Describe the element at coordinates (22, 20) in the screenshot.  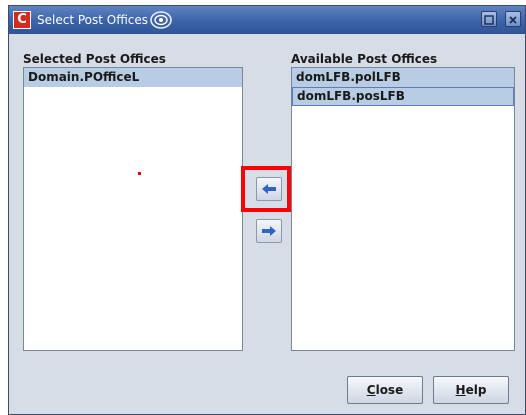
I see `app-icon: C` at that location.